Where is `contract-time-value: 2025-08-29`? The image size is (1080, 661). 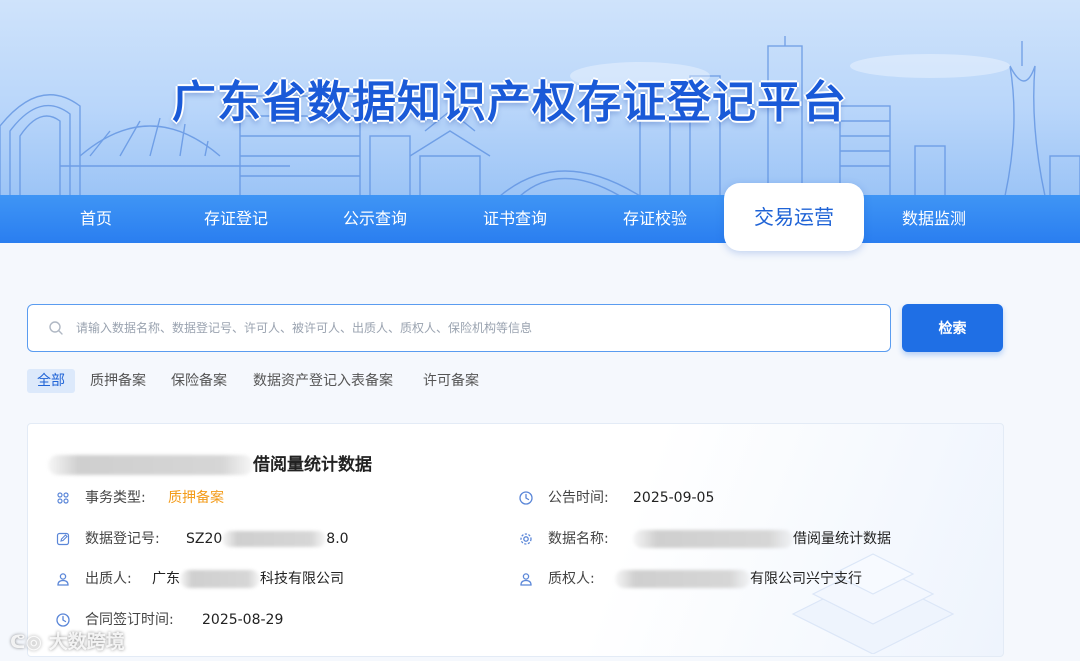 contract-time-value: 2025-08-29 is located at coordinates (243, 620).